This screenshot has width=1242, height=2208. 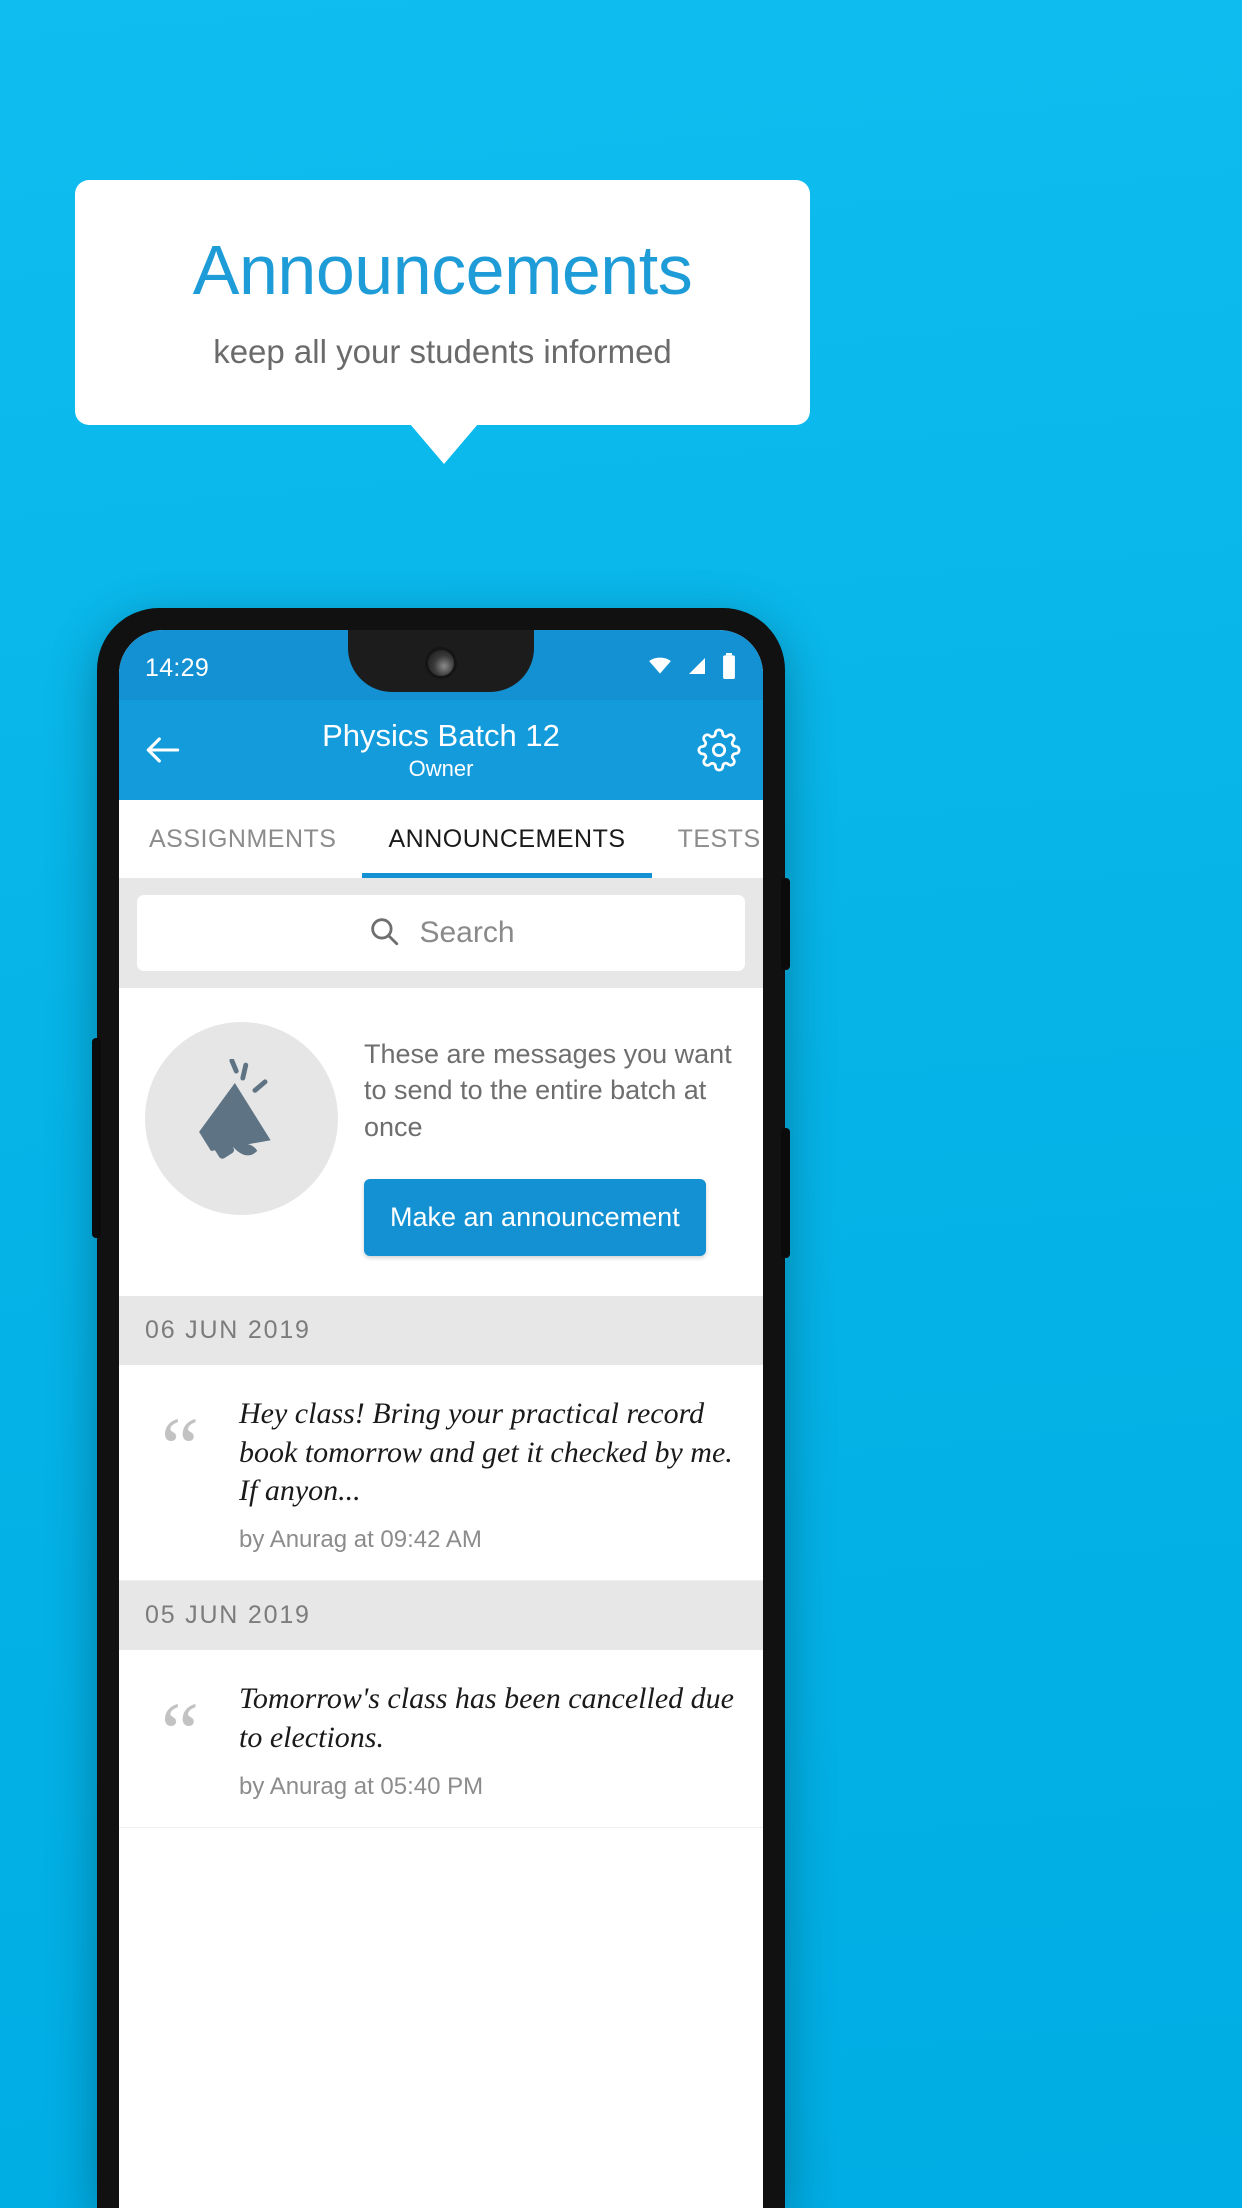 I want to click on battery-icon, so click(x=729, y=668).